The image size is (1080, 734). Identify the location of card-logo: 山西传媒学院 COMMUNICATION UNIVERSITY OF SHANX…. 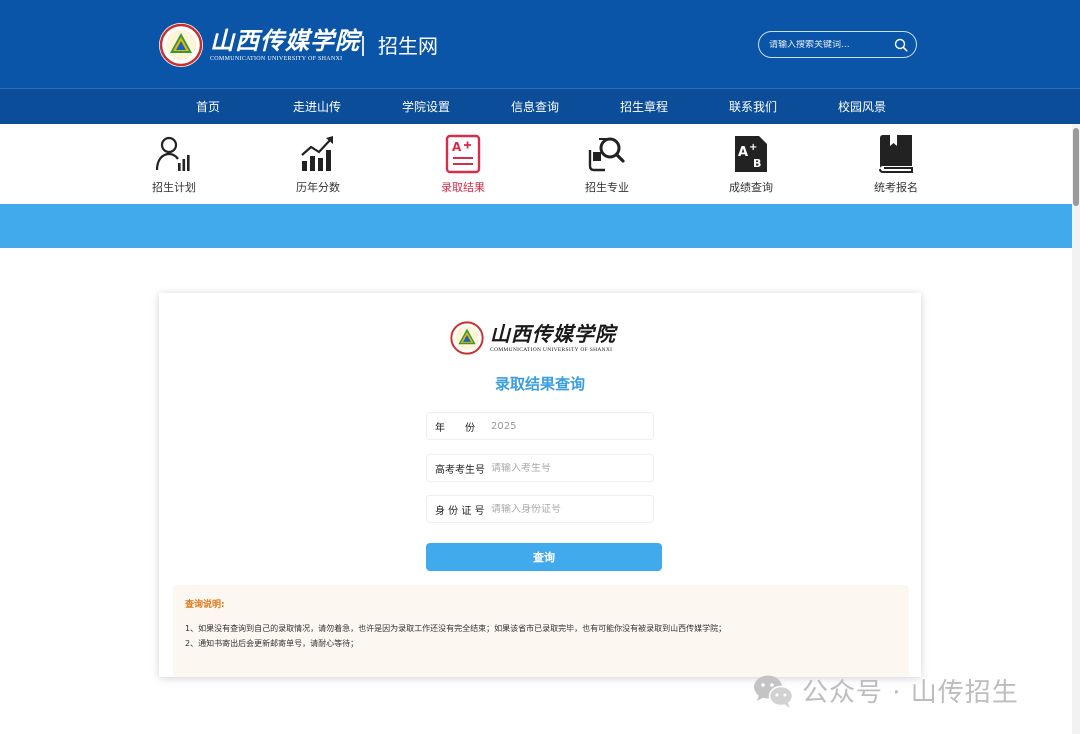
(532, 338).